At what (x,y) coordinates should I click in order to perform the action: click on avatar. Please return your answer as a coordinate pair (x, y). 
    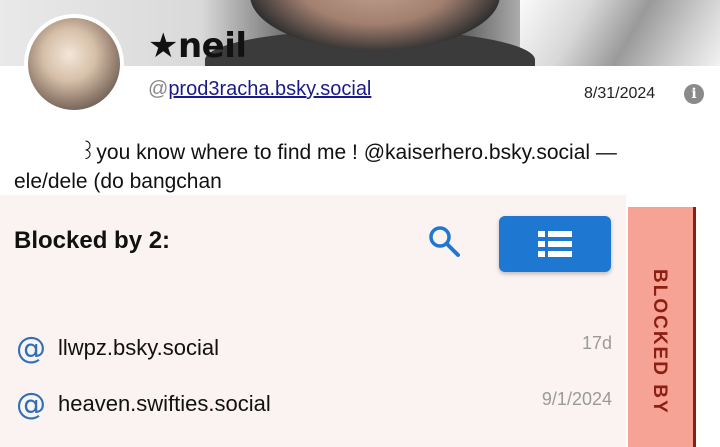
    Looking at the image, I should click on (74, 64).